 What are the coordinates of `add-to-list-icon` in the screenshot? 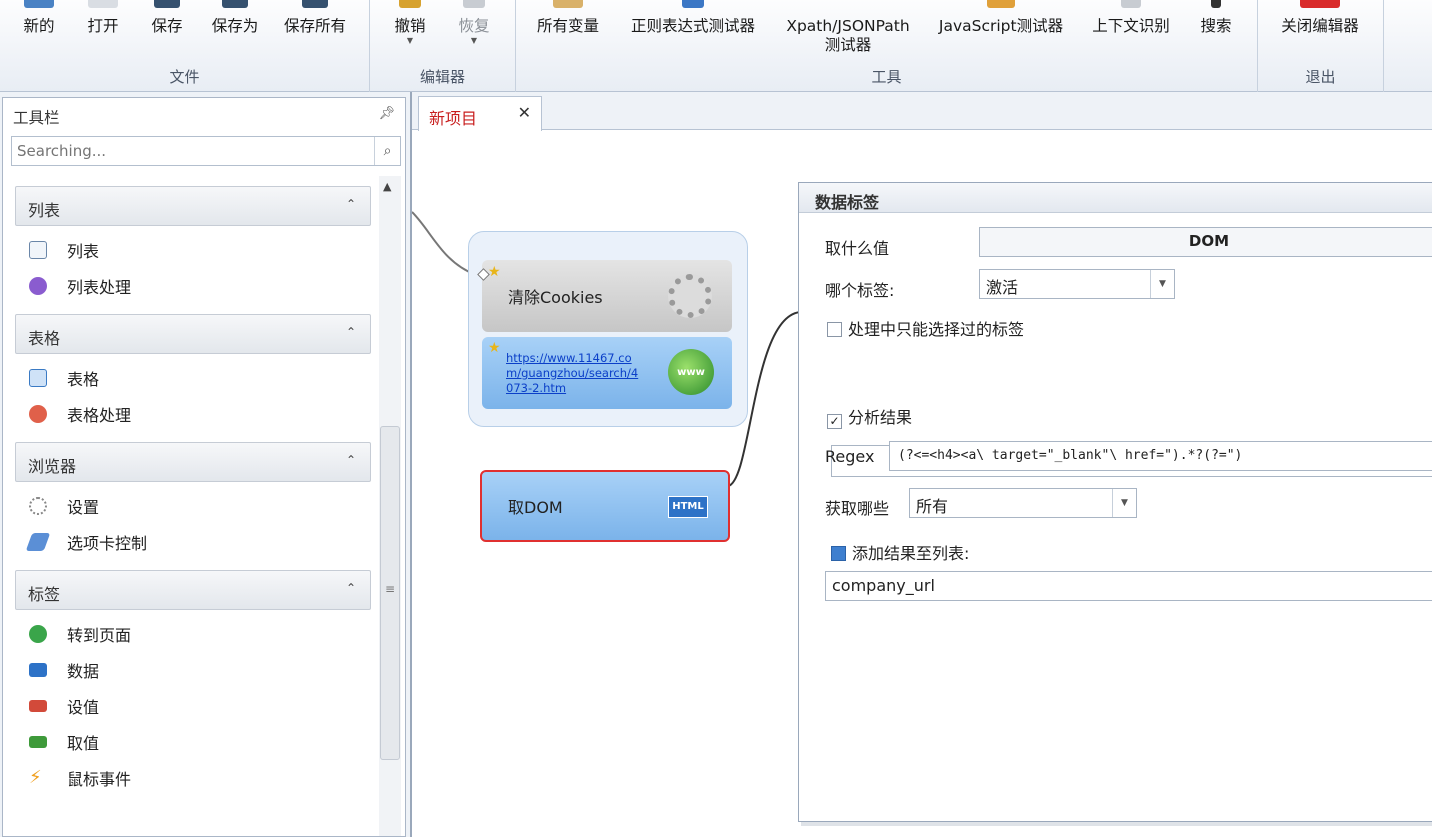 It's located at (838, 553).